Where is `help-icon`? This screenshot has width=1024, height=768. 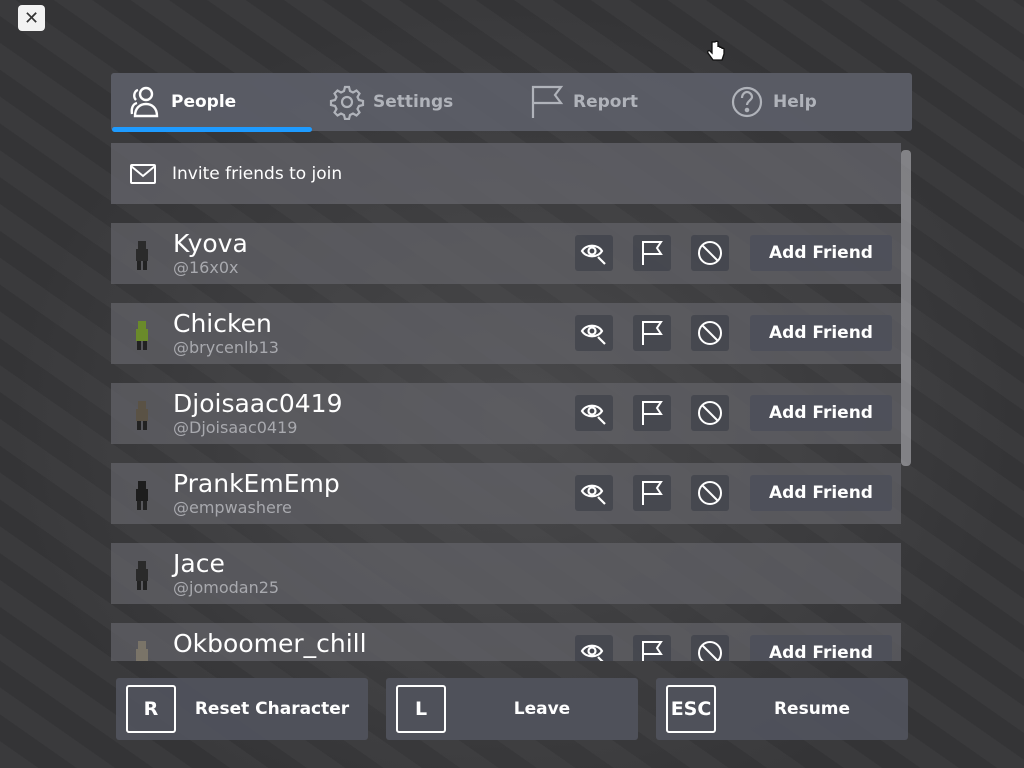
help-icon is located at coordinates (747, 102).